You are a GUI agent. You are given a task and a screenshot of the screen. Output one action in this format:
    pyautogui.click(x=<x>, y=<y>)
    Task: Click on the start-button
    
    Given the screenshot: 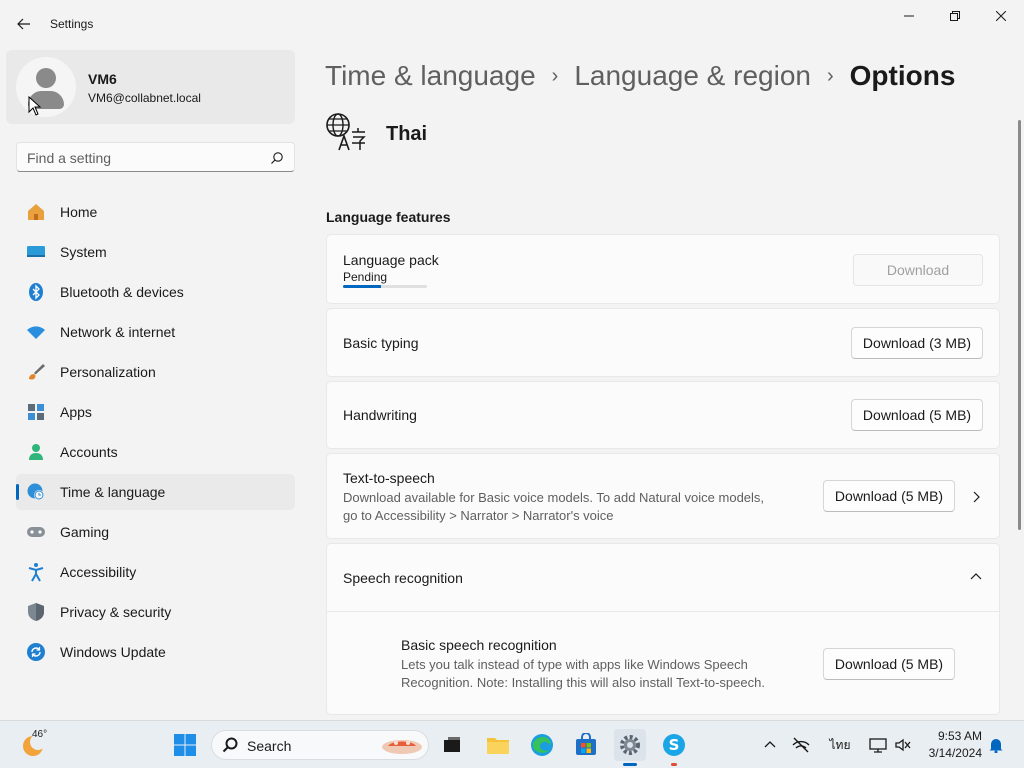 What is the action you would take?
    pyautogui.click(x=185, y=745)
    